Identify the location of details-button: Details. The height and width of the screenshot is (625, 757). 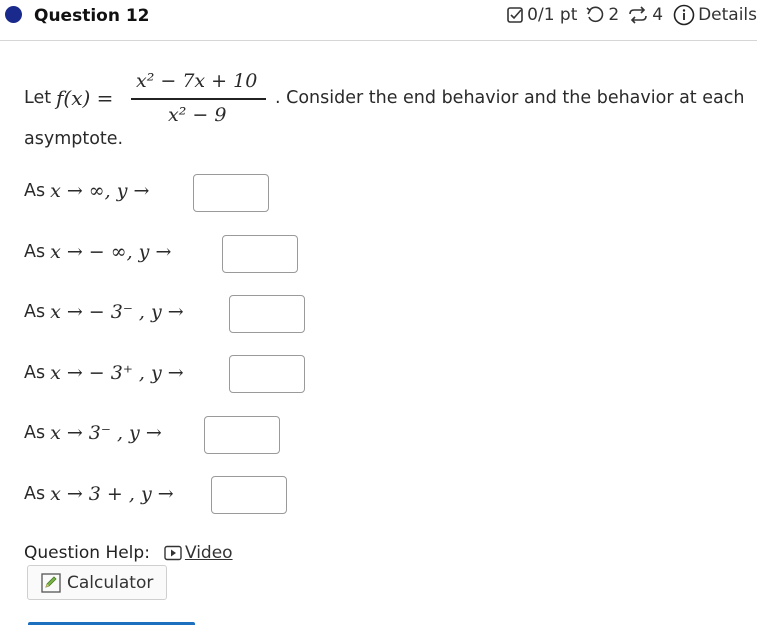
(715, 15).